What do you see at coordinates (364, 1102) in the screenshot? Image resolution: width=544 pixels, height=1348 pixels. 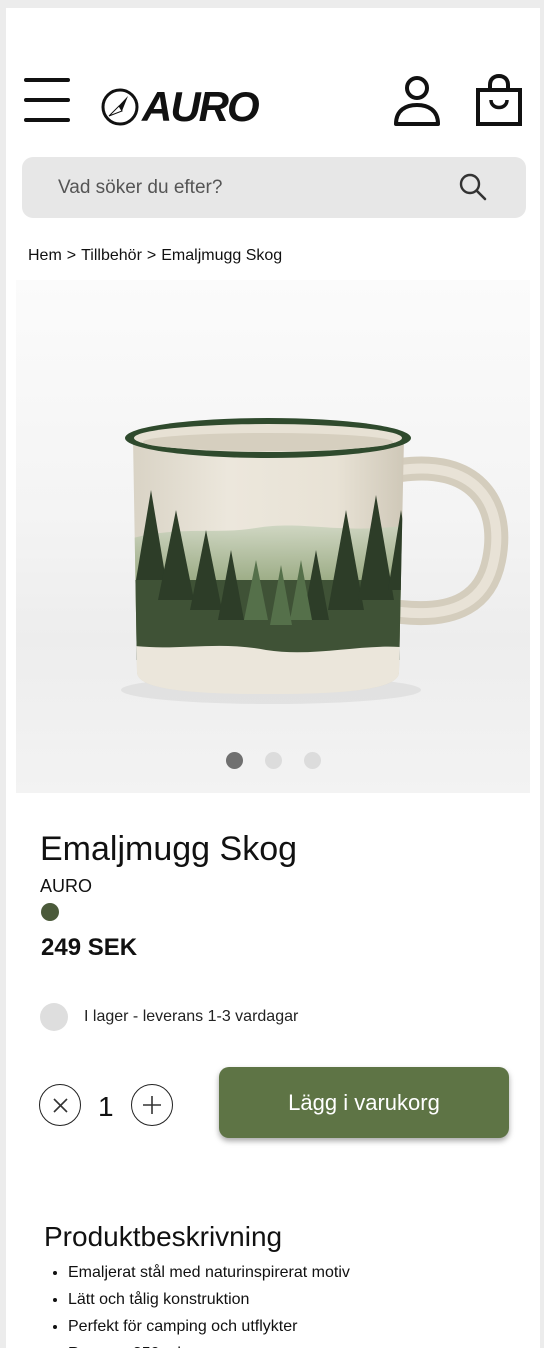 I see `add-to-cart-button: Lägg i varukorg` at bounding box center [364, 1102].